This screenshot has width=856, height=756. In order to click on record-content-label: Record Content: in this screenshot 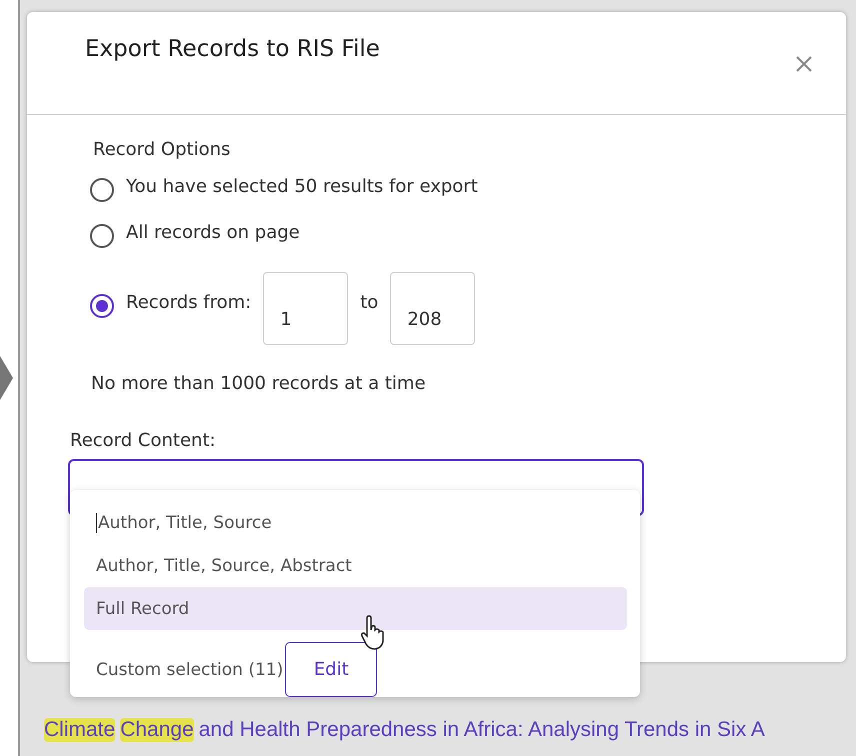, I will do `click(143, 440)`.